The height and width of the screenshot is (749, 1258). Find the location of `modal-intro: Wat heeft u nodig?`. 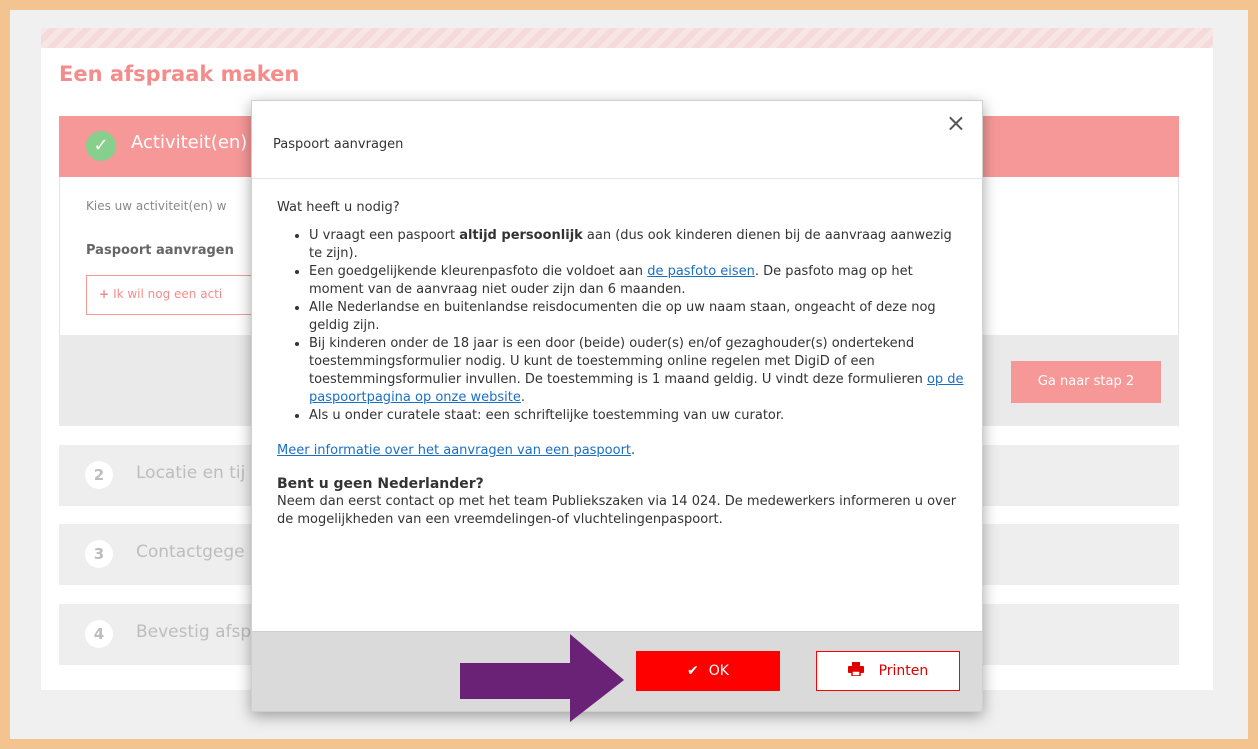

modal-intro: Wat heeft u nodig? is located at coordinates (338, 207).